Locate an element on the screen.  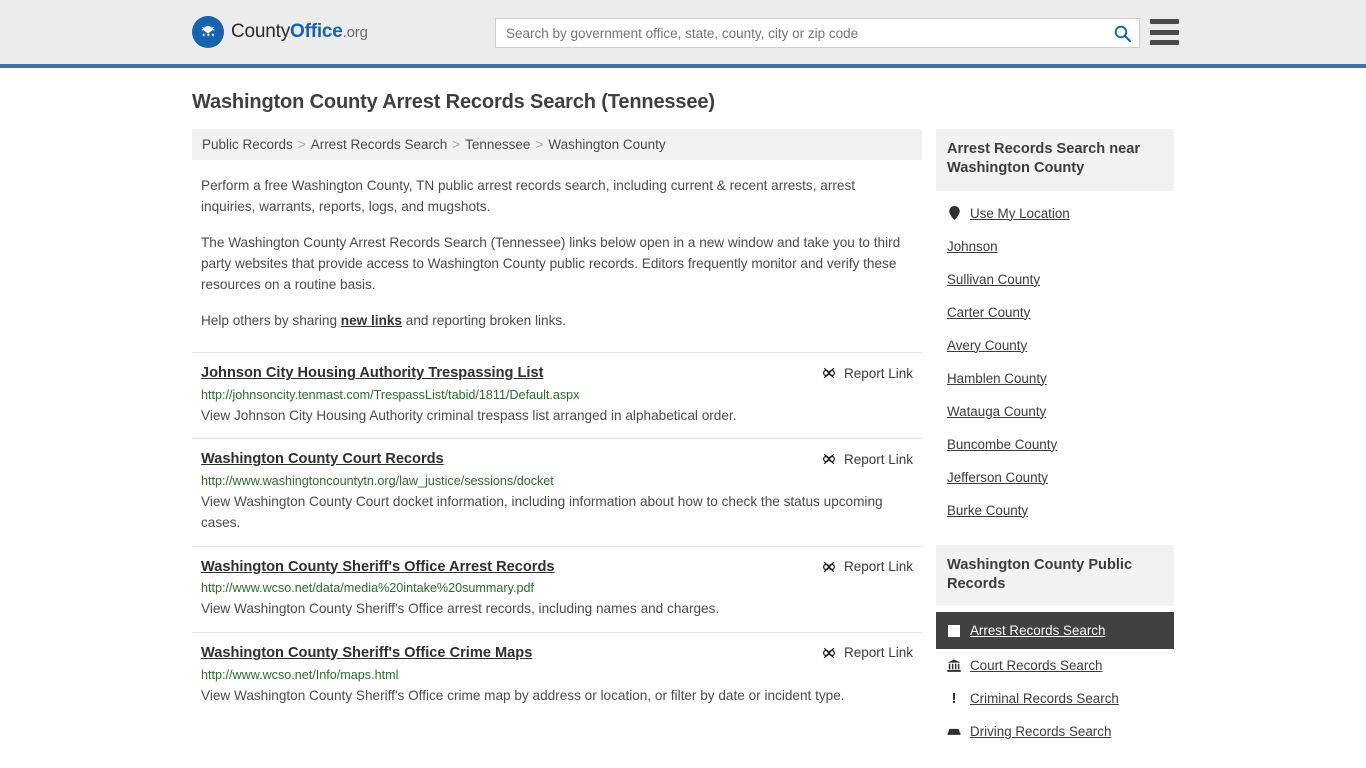
result-url: http://www.wcso.net/Info/maps.html is located at coordinates (300, 674).